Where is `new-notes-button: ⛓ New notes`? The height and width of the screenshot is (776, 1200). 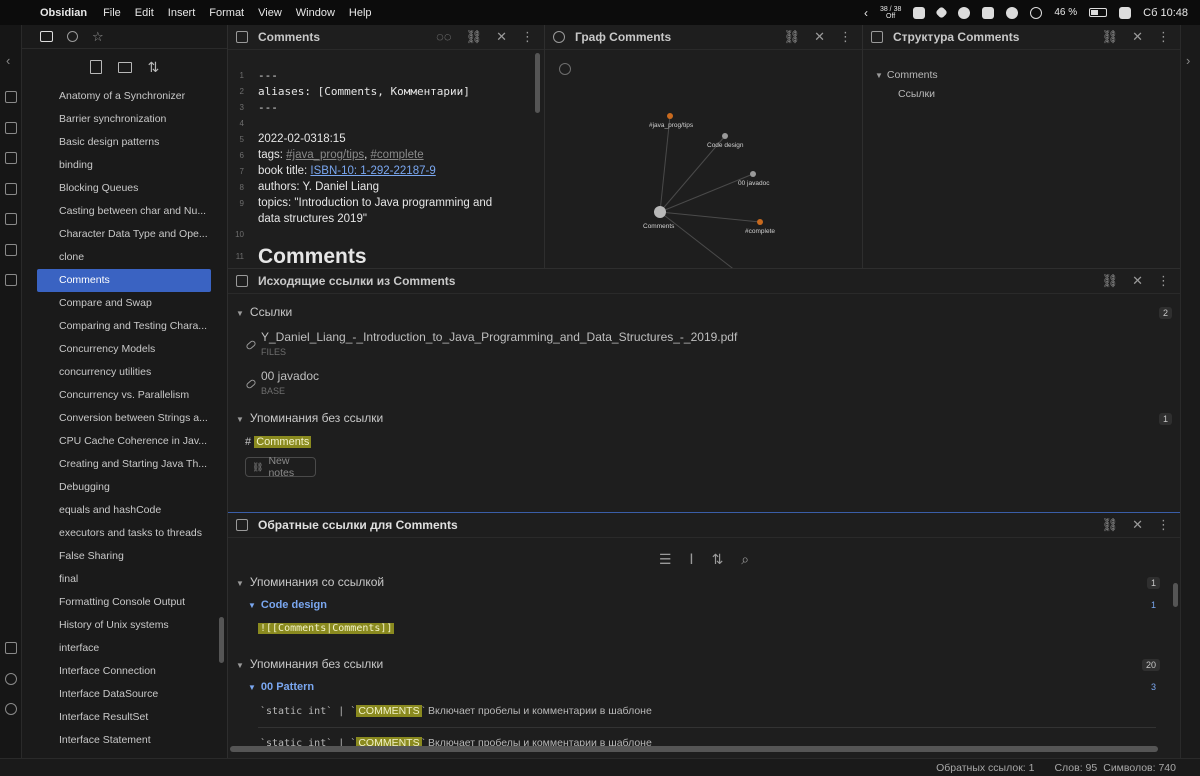 new-notes-button: ⛓ New notes is located at coordinates (280, 467).